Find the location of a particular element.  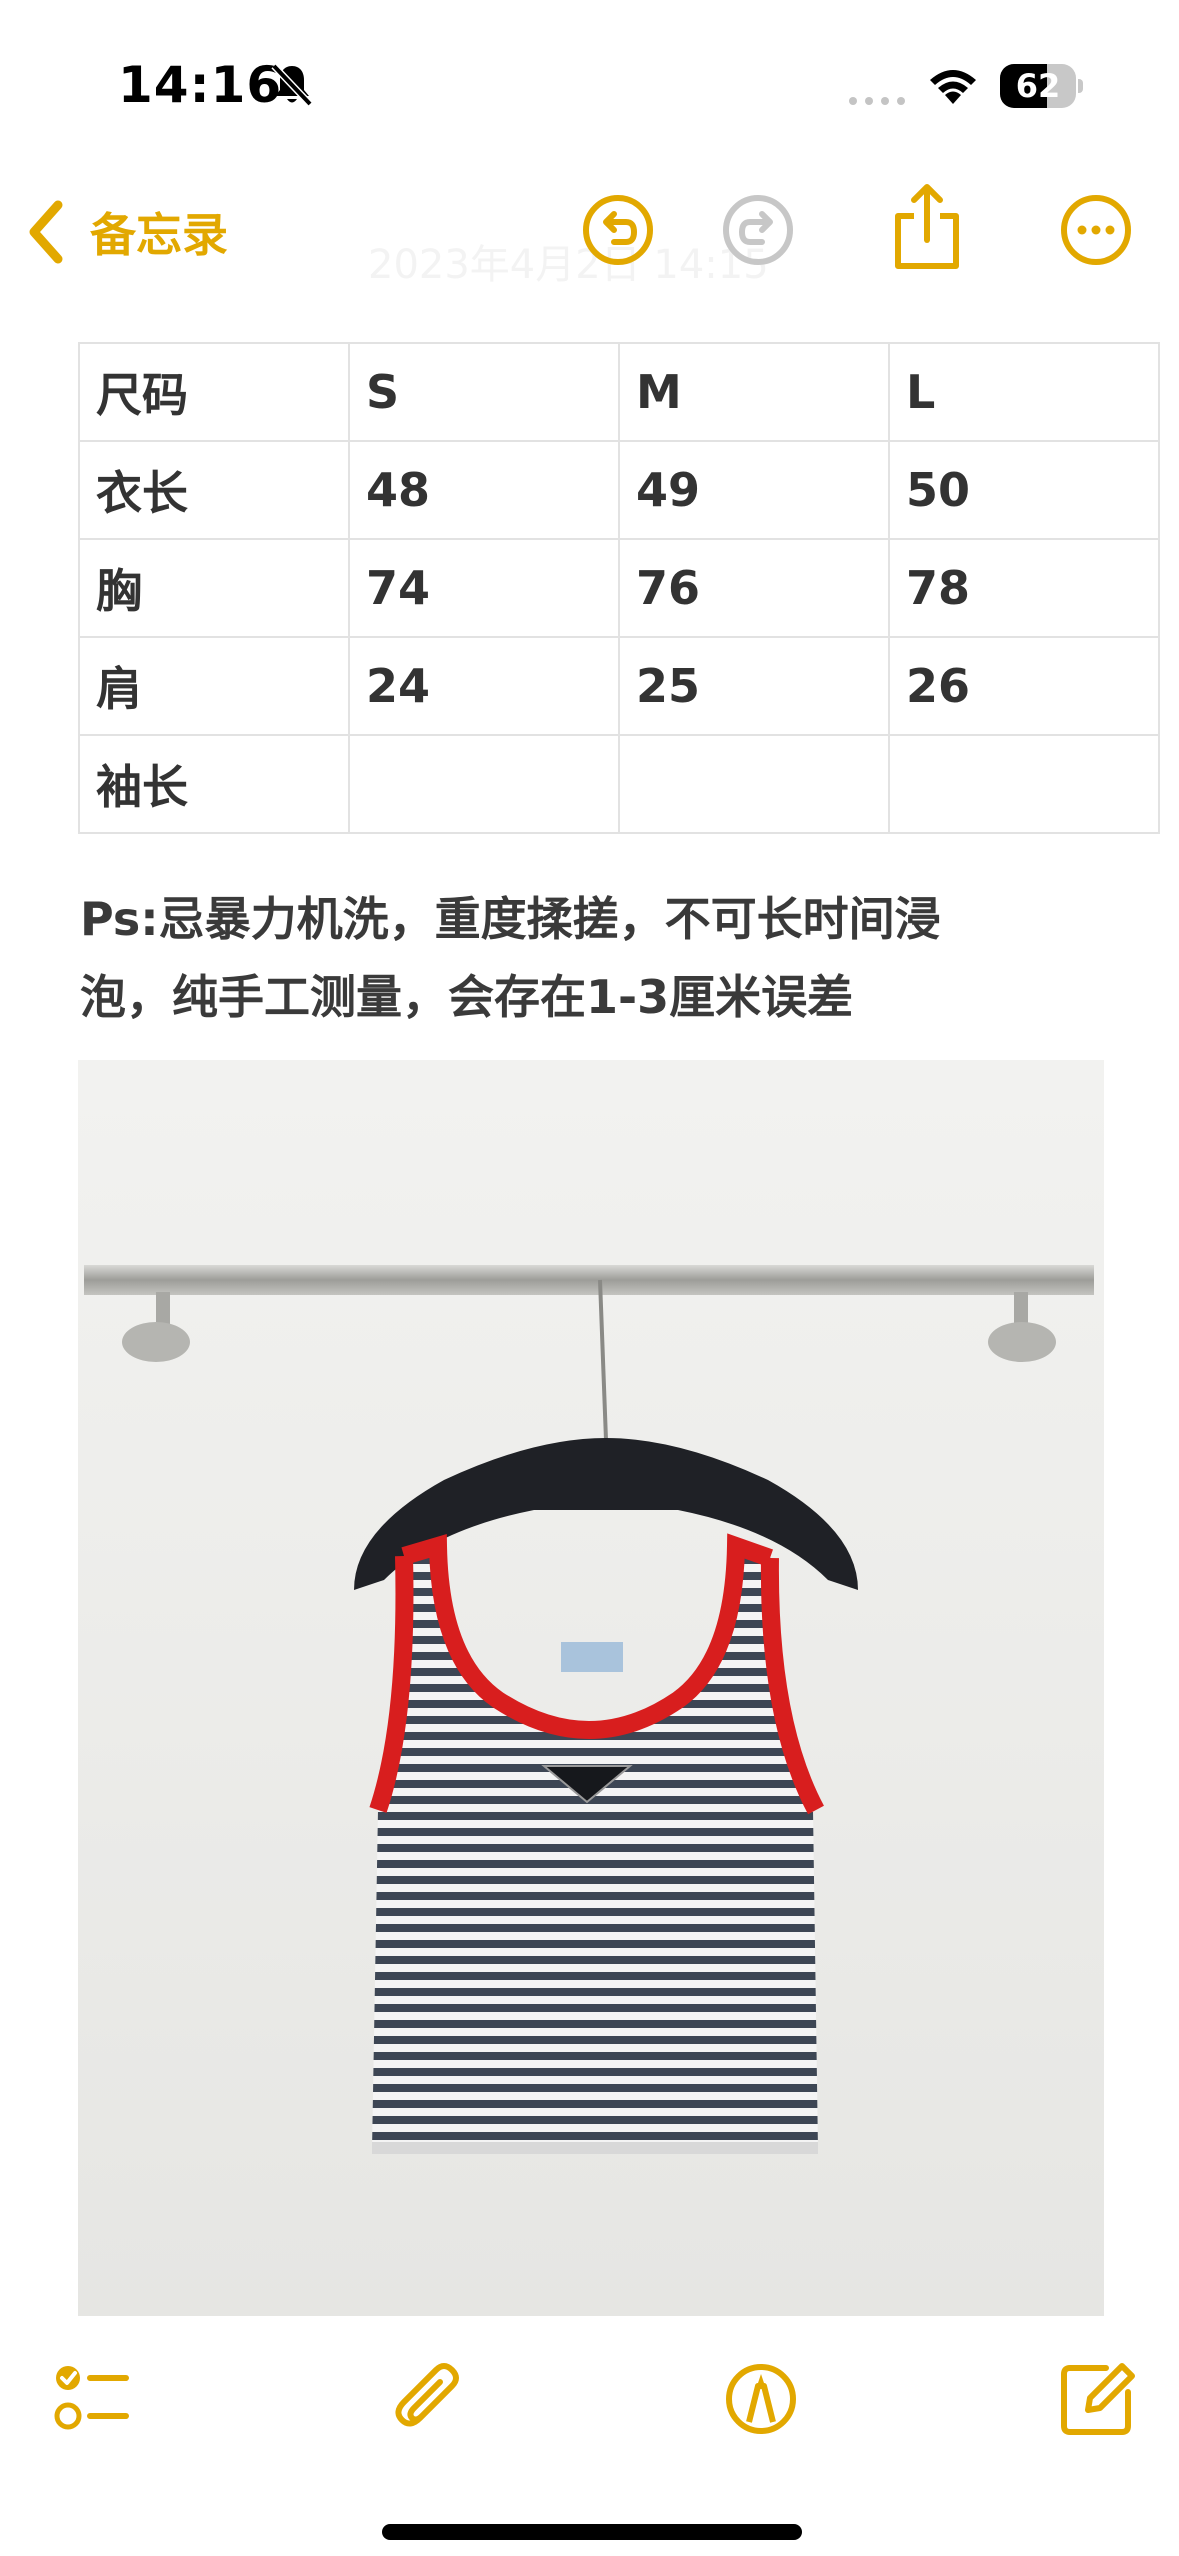

status-bar: 14:16 62 is located at coordinates (589, 75).